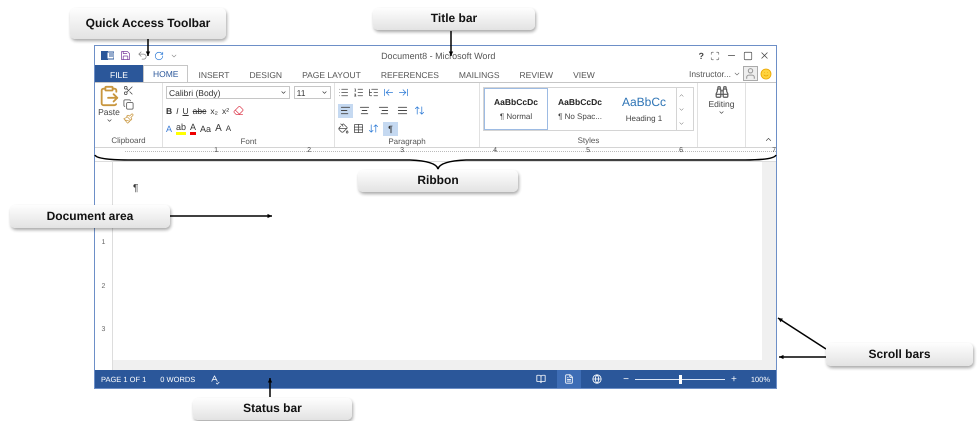 Image resolution: width=977 pixels, height=421 pixels. I want to click on help-button: ?, so click(701, 55).